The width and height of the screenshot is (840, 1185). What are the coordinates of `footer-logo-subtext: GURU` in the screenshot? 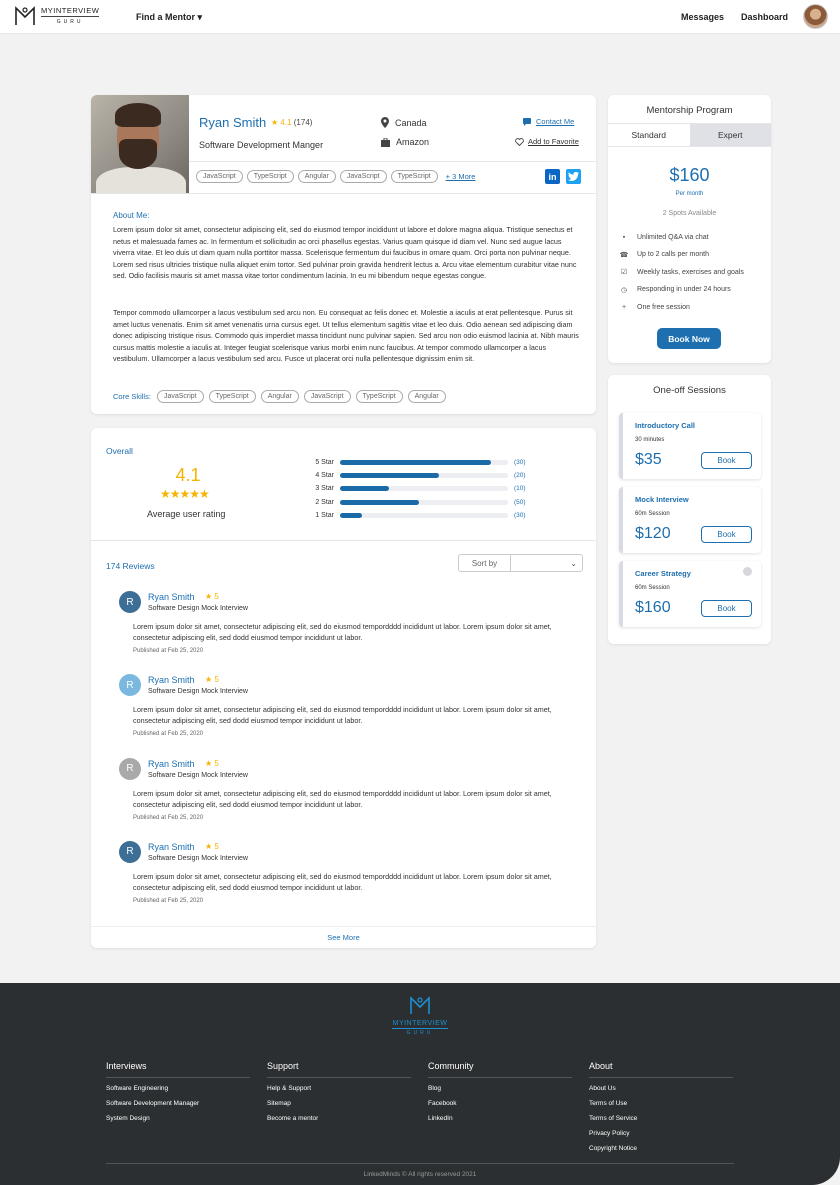 It's located at (420, 1032).